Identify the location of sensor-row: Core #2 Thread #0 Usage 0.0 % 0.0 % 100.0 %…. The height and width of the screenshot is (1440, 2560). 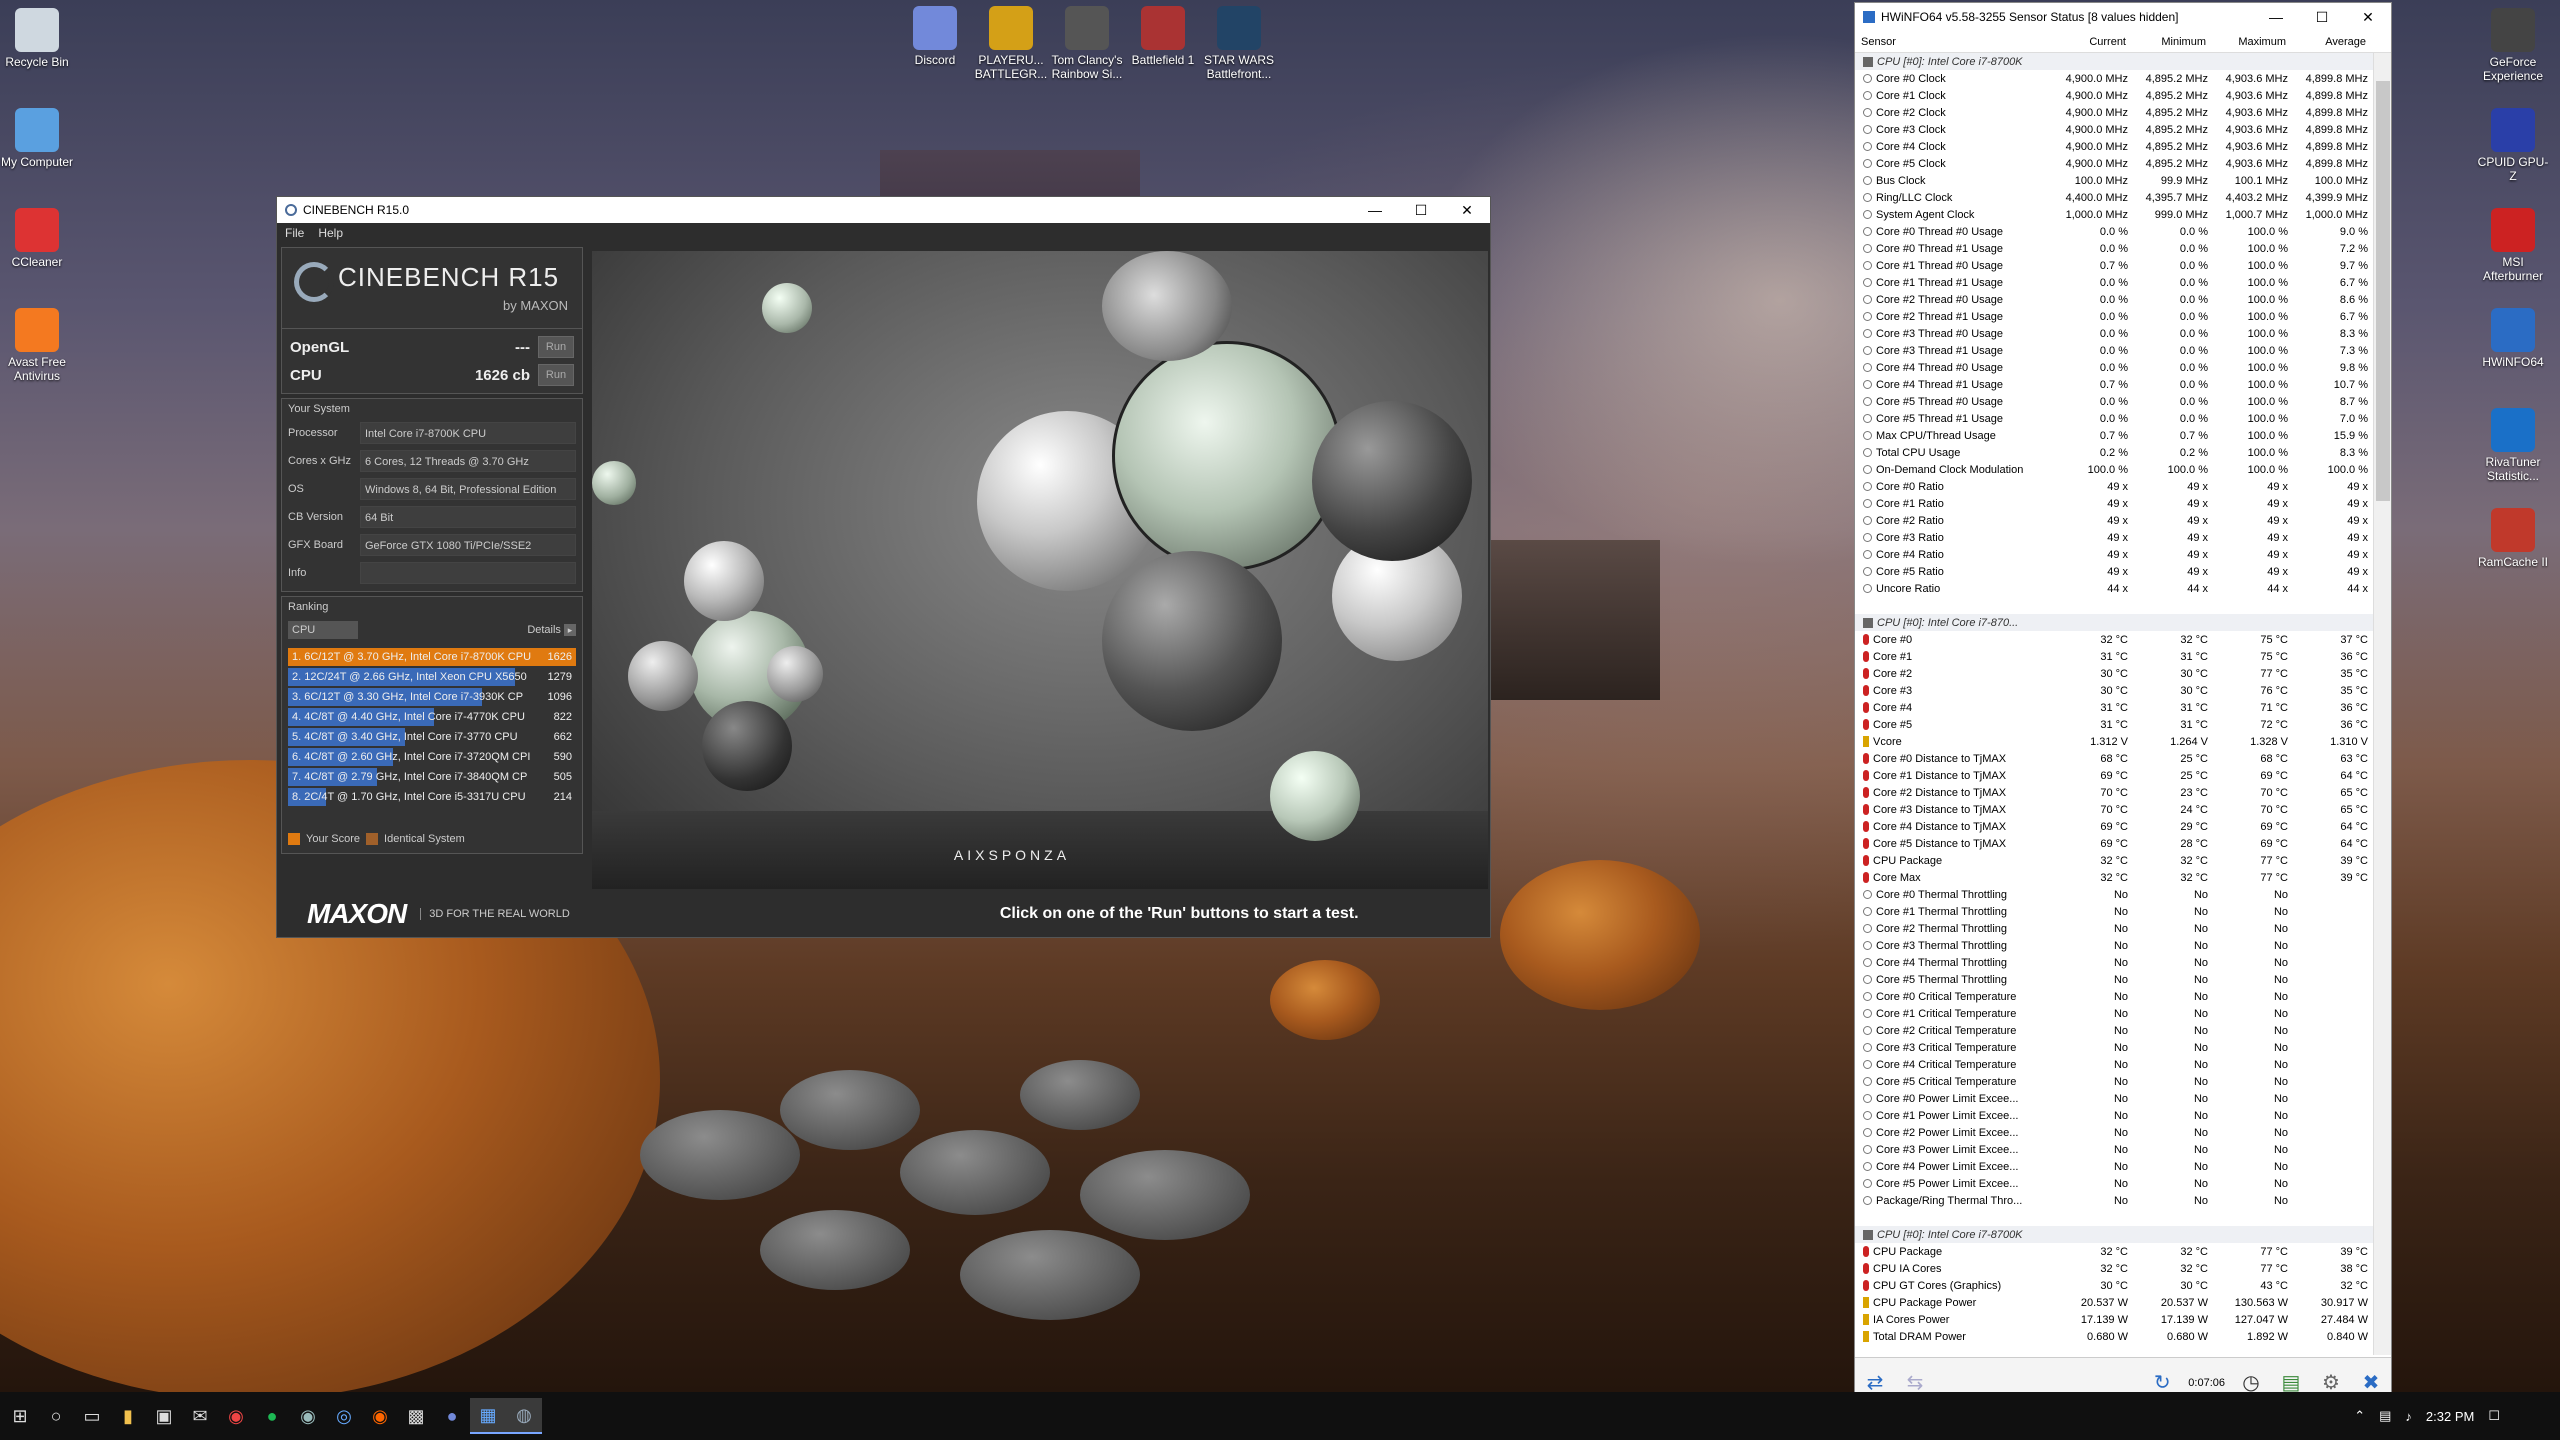
(2114, 299).